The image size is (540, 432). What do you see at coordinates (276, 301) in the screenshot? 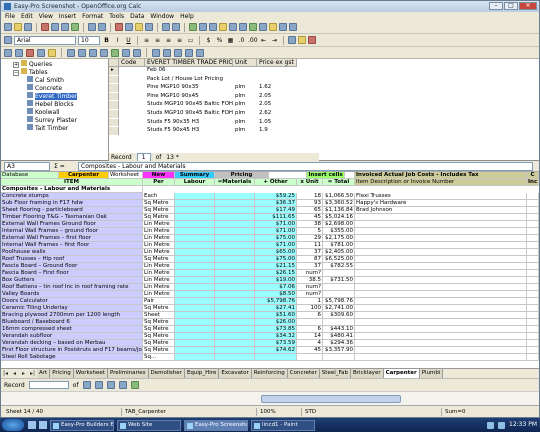
I see `other-cell: $5,798.76` at bounding box center [276, 301].